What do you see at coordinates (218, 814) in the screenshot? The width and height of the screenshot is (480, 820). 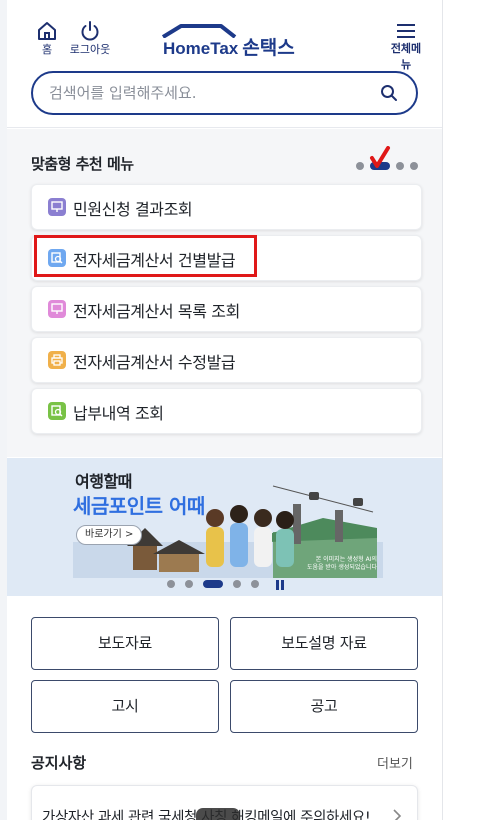 I see `scroll-handle` at bounding box center [218, 814].